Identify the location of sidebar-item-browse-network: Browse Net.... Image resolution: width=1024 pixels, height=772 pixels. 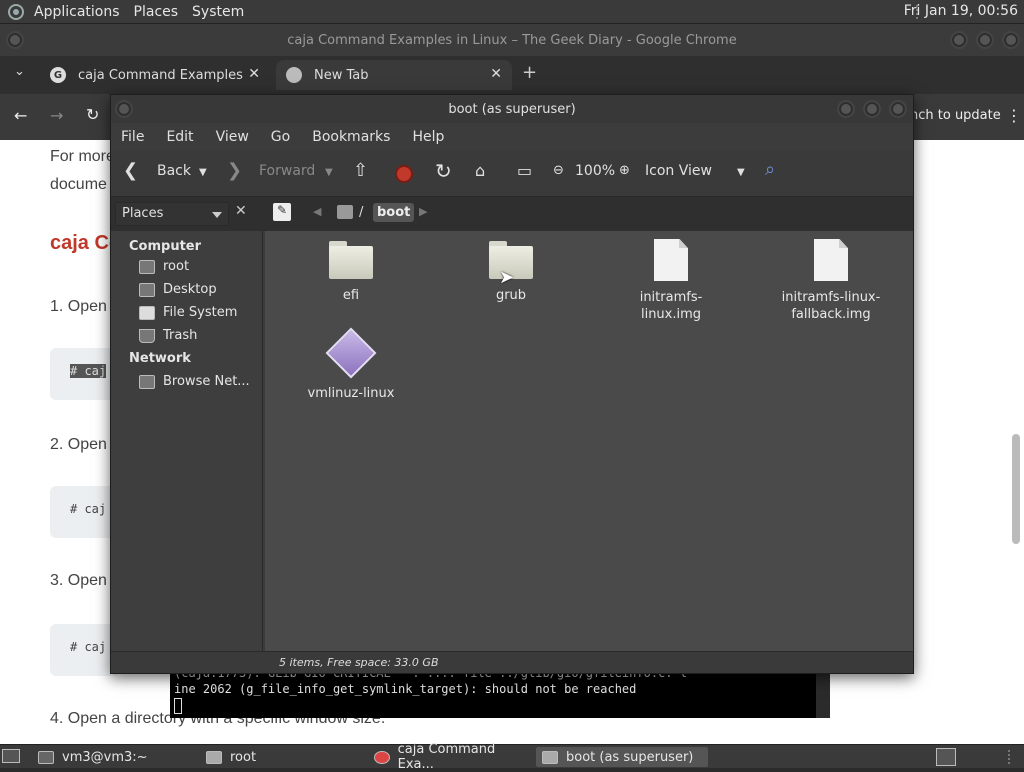
(194, 381).